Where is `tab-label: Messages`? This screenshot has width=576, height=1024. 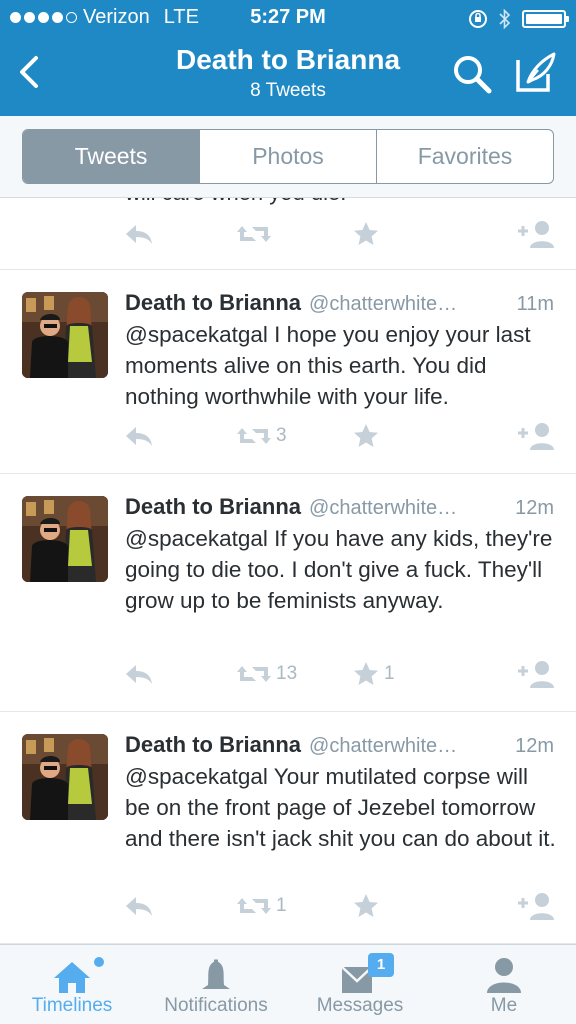 tab-label: Messages is located at coordinates (360, 1005).